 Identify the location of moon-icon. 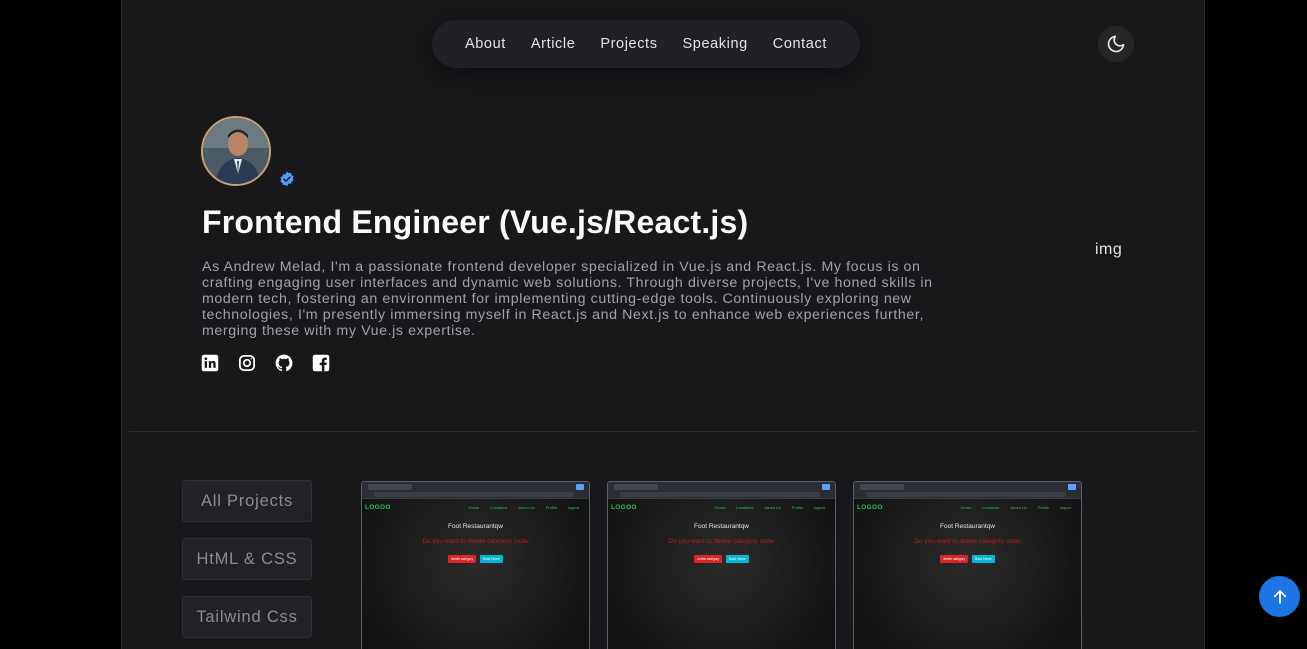
(1116, 44).